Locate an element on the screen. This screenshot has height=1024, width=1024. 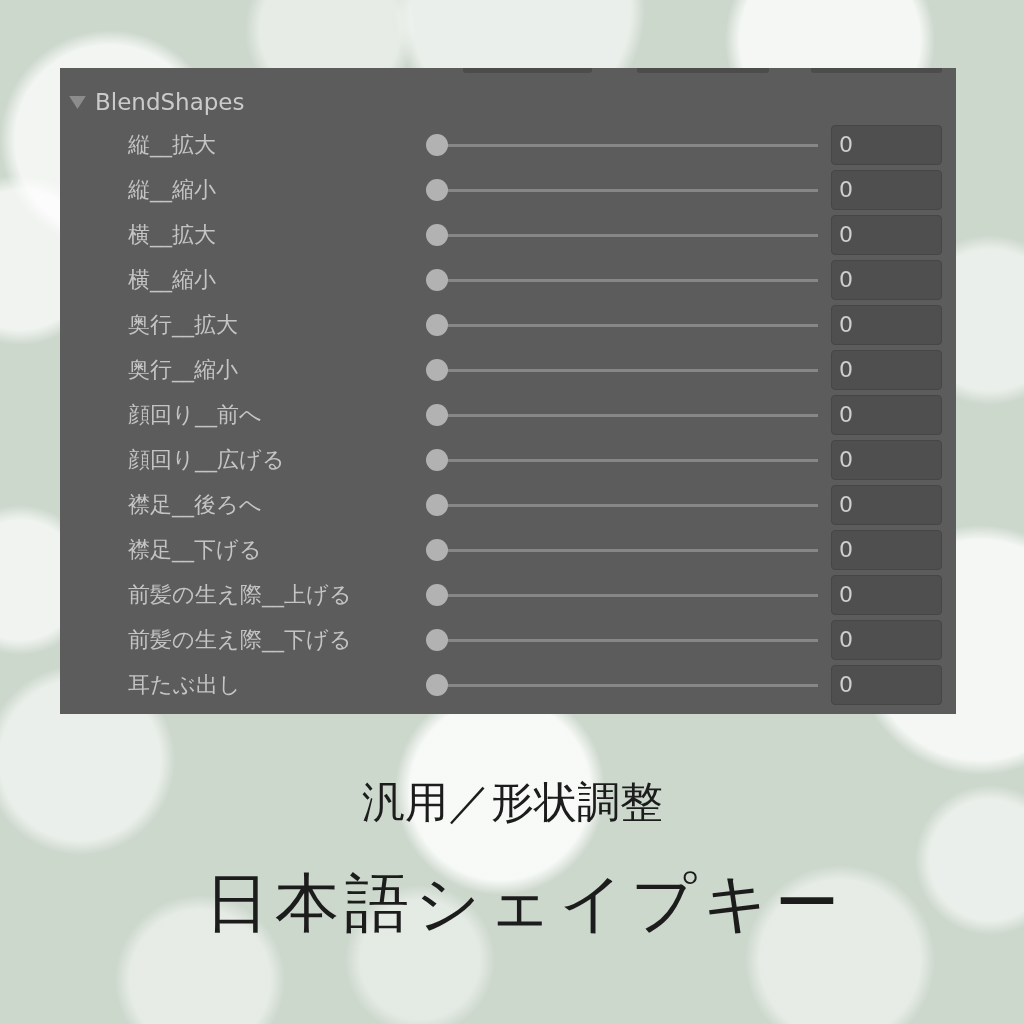
shape-label: 前髪の生え際__下げる is located at coordinates (240, 639).